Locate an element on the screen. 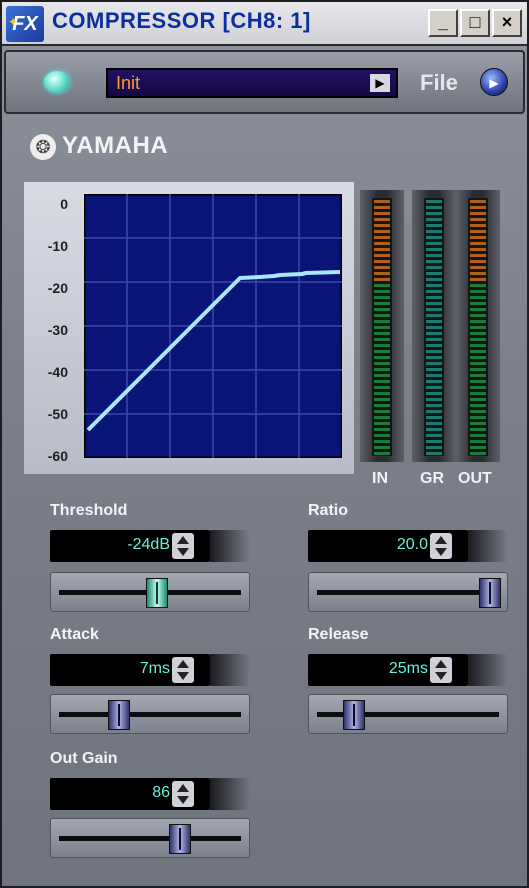  attack-slider is located at coordinates (150, 714).